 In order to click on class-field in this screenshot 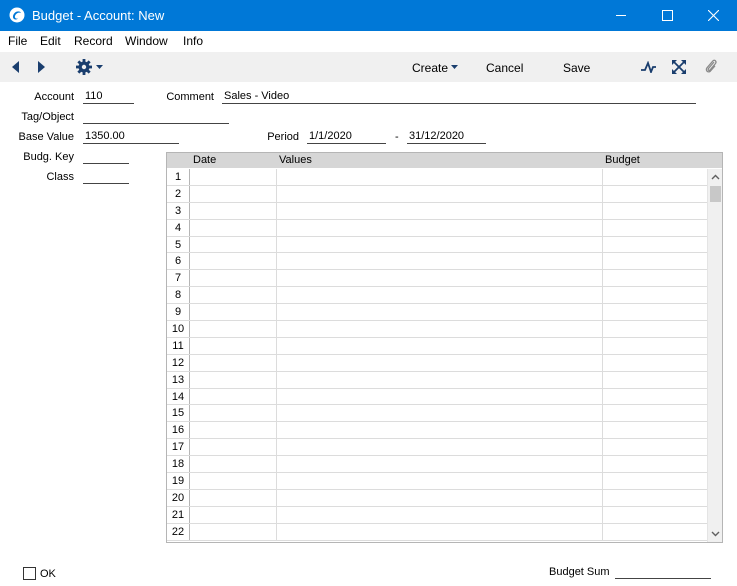, I will do `click(106, 177)`.